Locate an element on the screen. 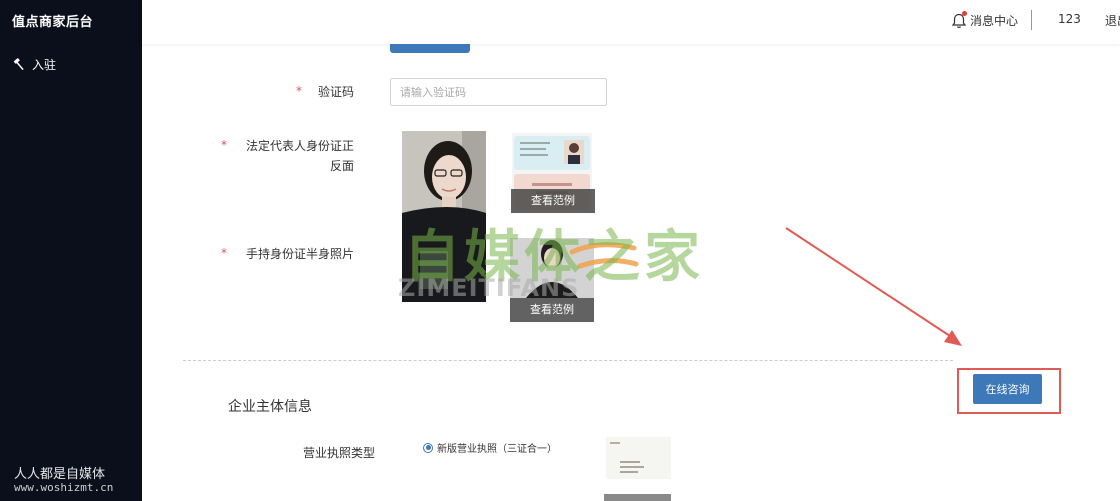 The height and width of the screenshot is (501, 1120). watermark-slogan: 人人都是自媒体 is located at coordinates (60, 474).